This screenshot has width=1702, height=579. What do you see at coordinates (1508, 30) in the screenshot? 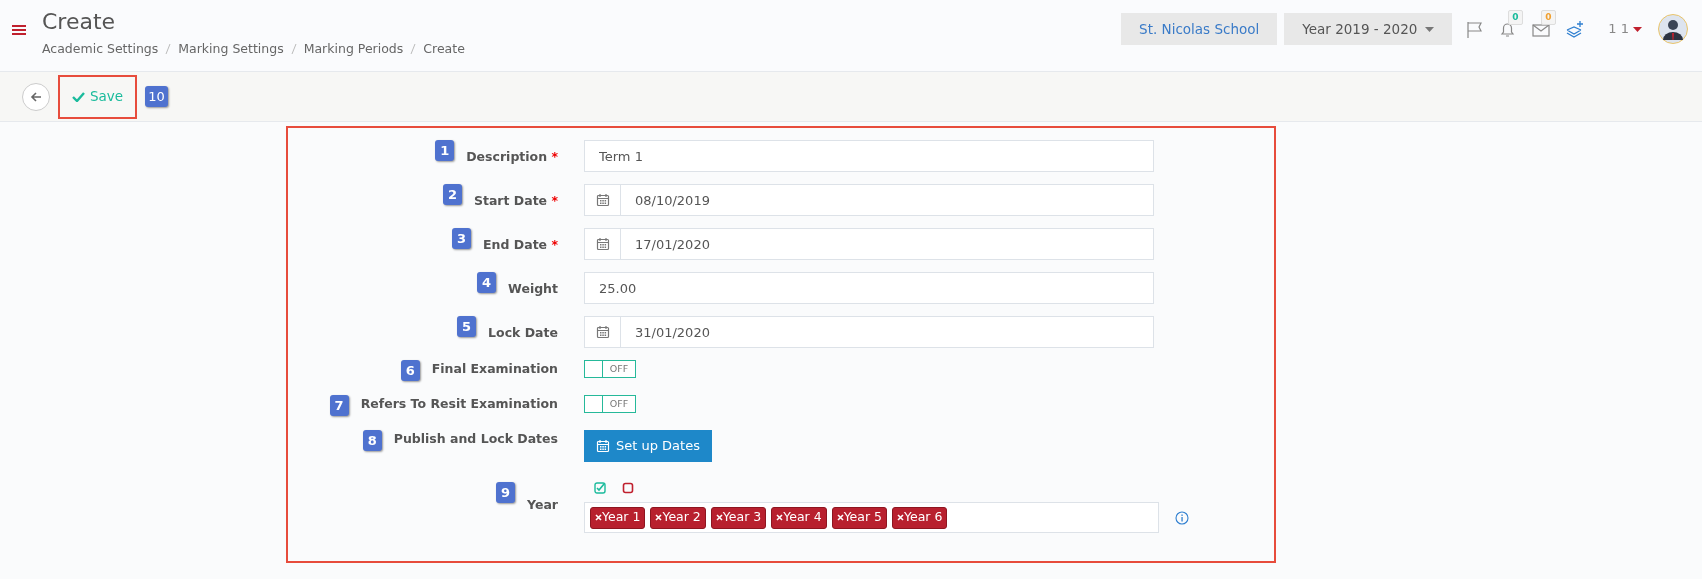
I see `bell-icon` at bounding box center [1508, 30].